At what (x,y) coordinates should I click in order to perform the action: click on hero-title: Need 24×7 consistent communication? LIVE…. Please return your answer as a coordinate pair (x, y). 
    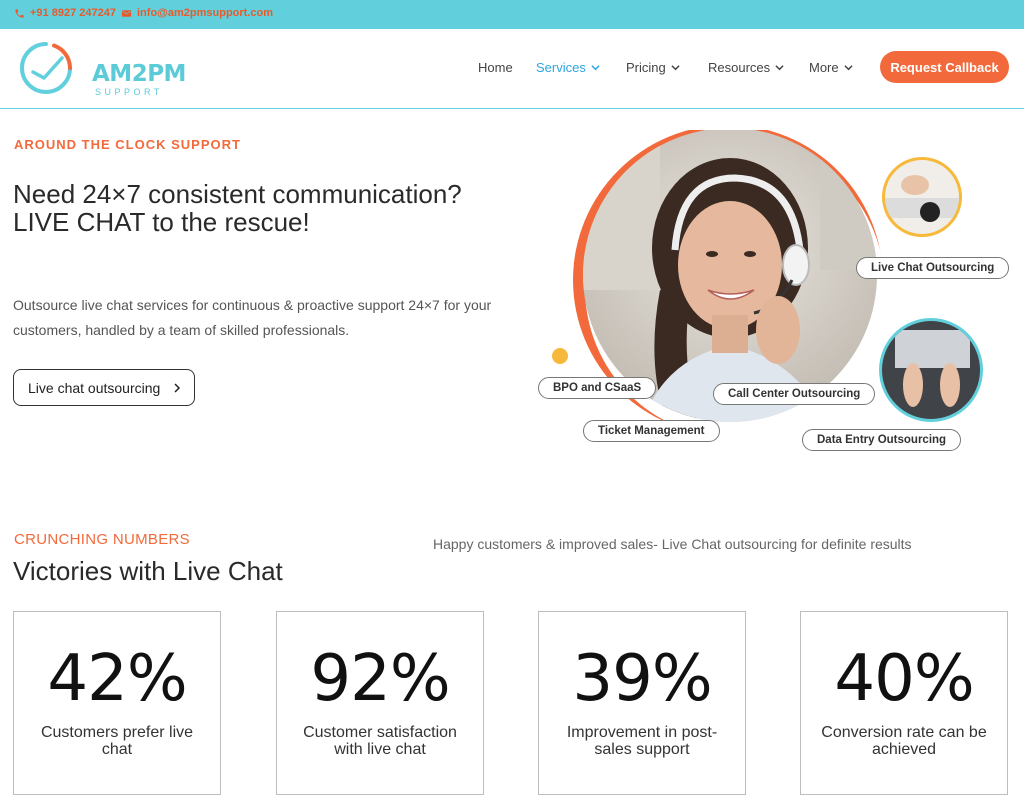
    Looking at the image, I should click on (237, 208).